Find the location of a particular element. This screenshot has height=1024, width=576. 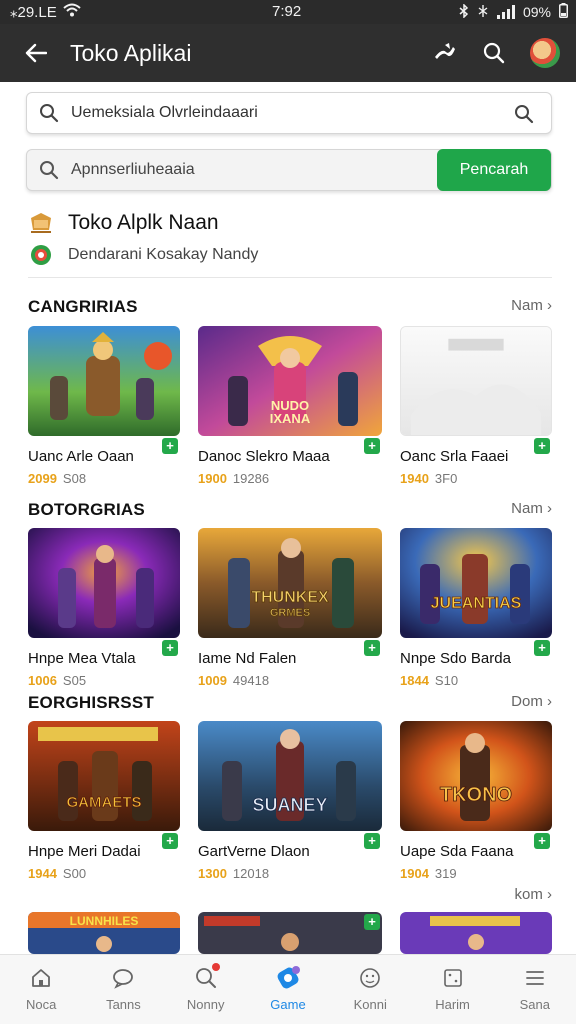

app-title: Uanc Arle Oaan is located at coordinates (81, 456).